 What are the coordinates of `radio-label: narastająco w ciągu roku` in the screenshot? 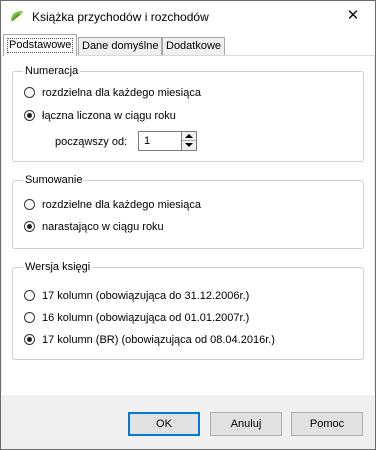 It's located at (103, 227).